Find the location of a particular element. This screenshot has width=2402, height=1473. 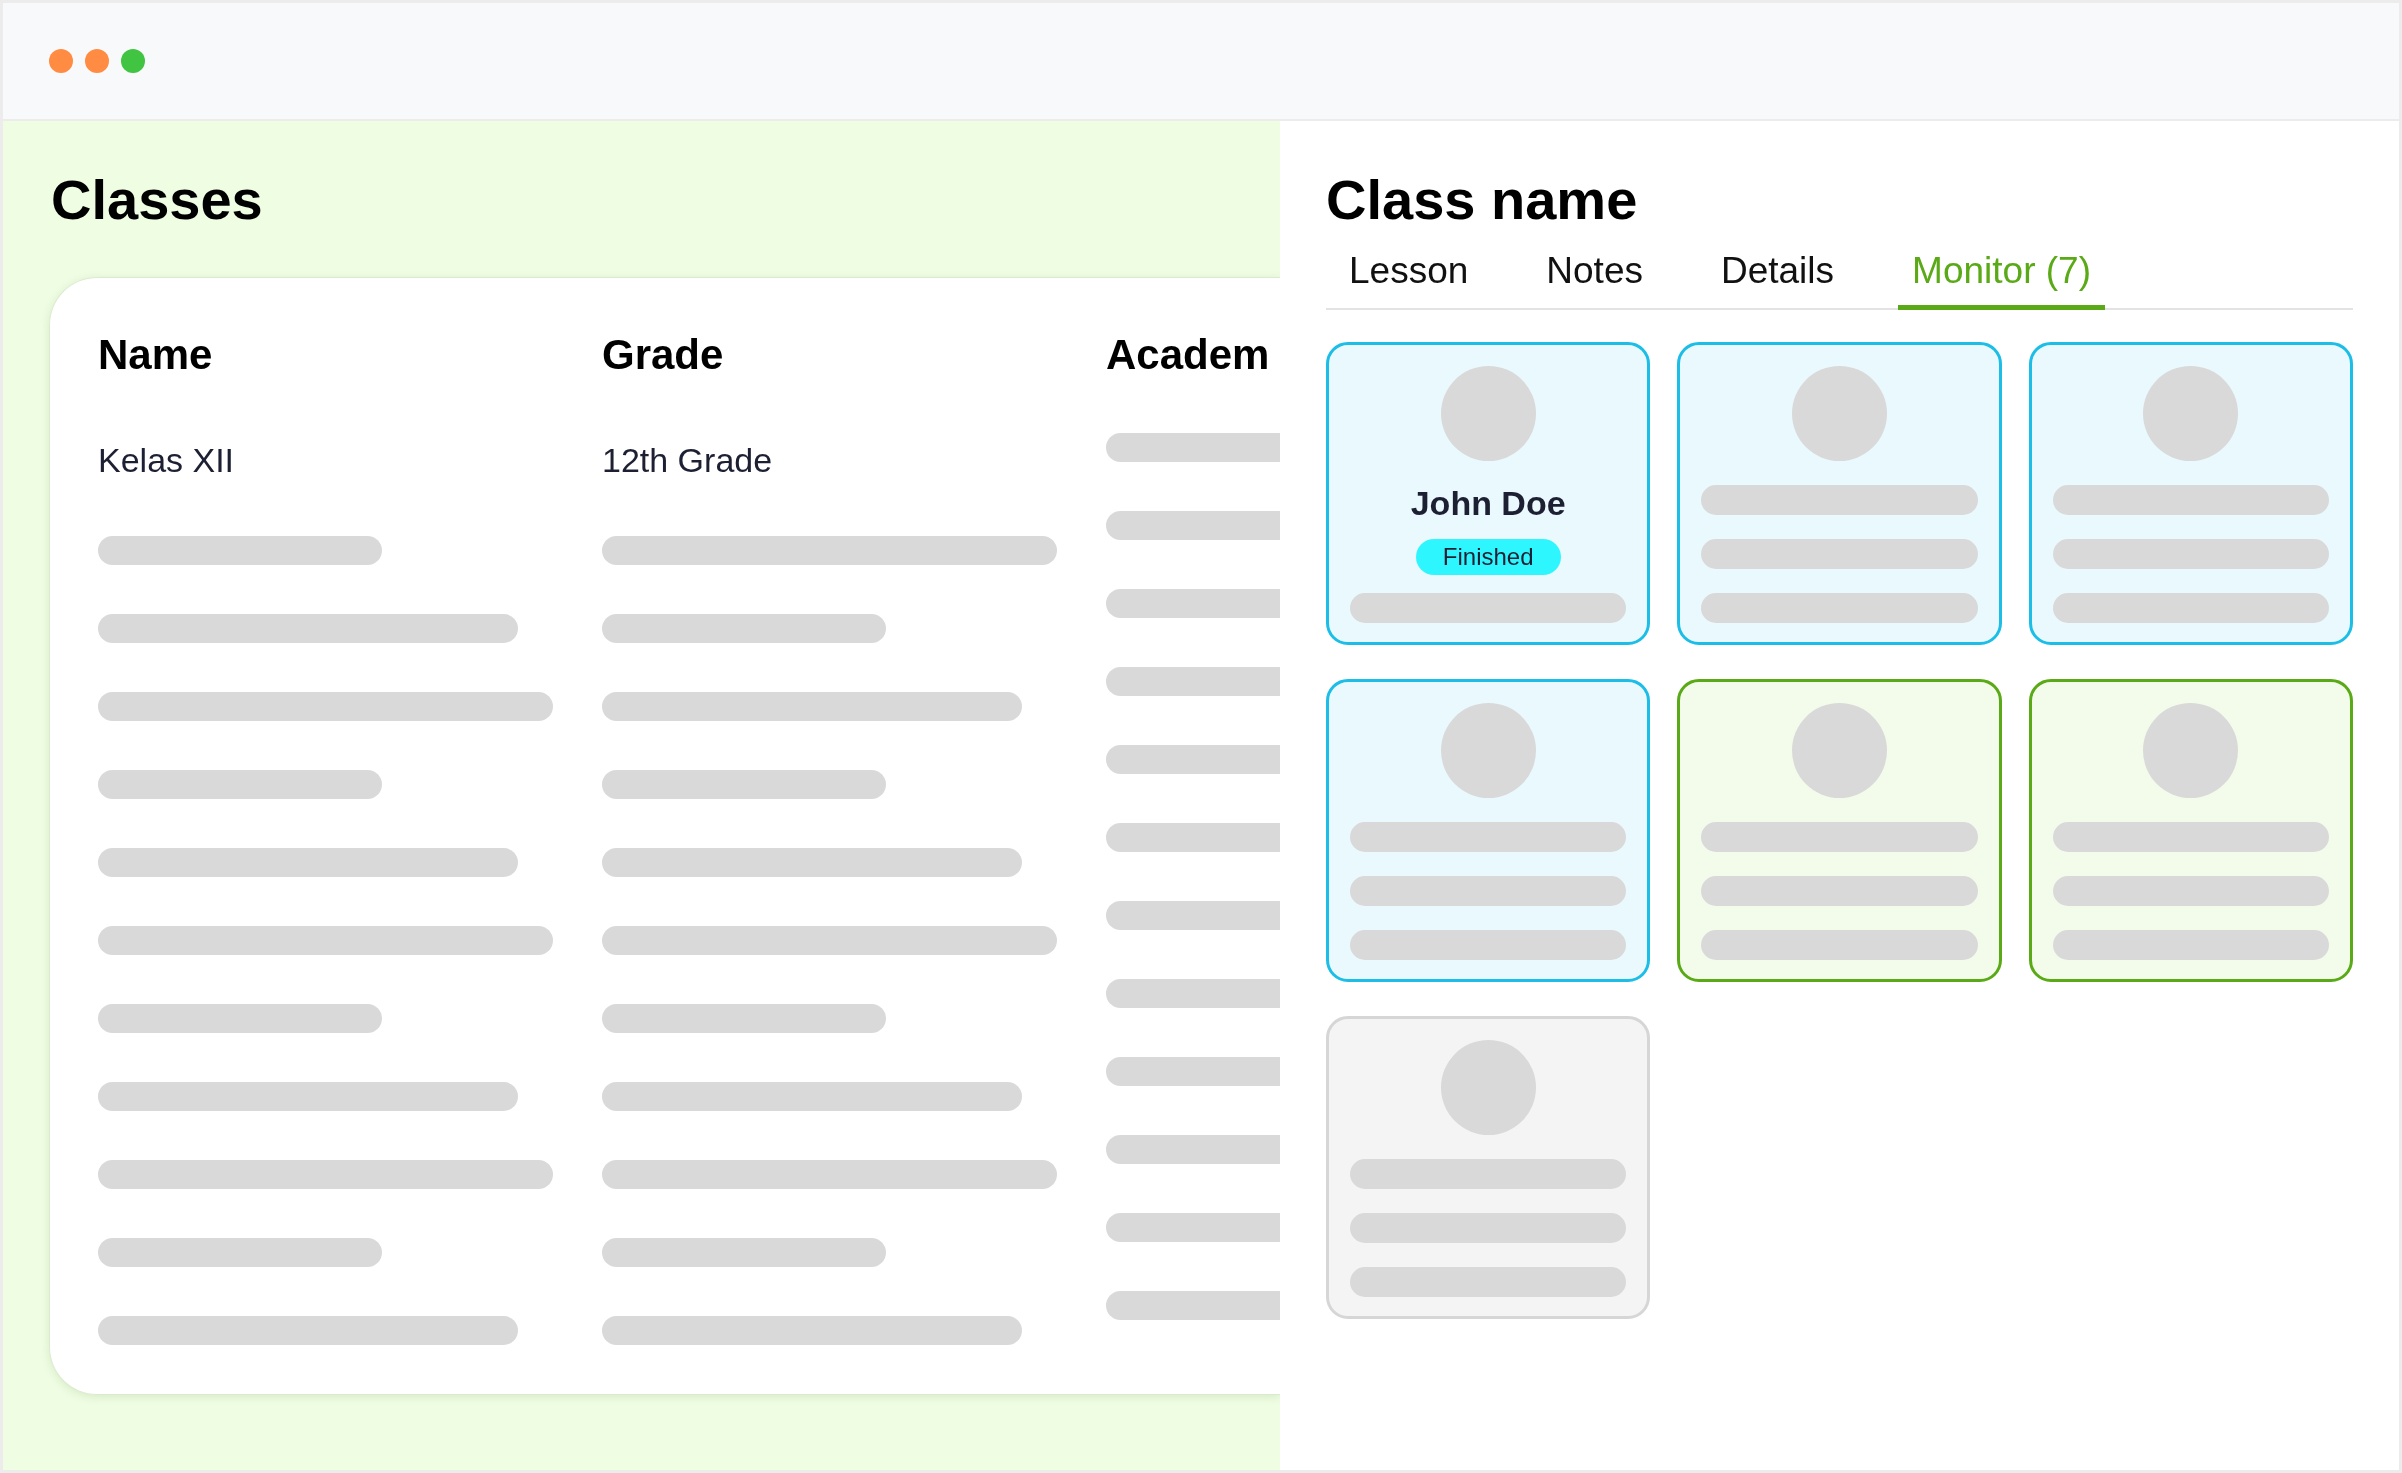

panel-title: Classes is located at coordinates (157, 200).